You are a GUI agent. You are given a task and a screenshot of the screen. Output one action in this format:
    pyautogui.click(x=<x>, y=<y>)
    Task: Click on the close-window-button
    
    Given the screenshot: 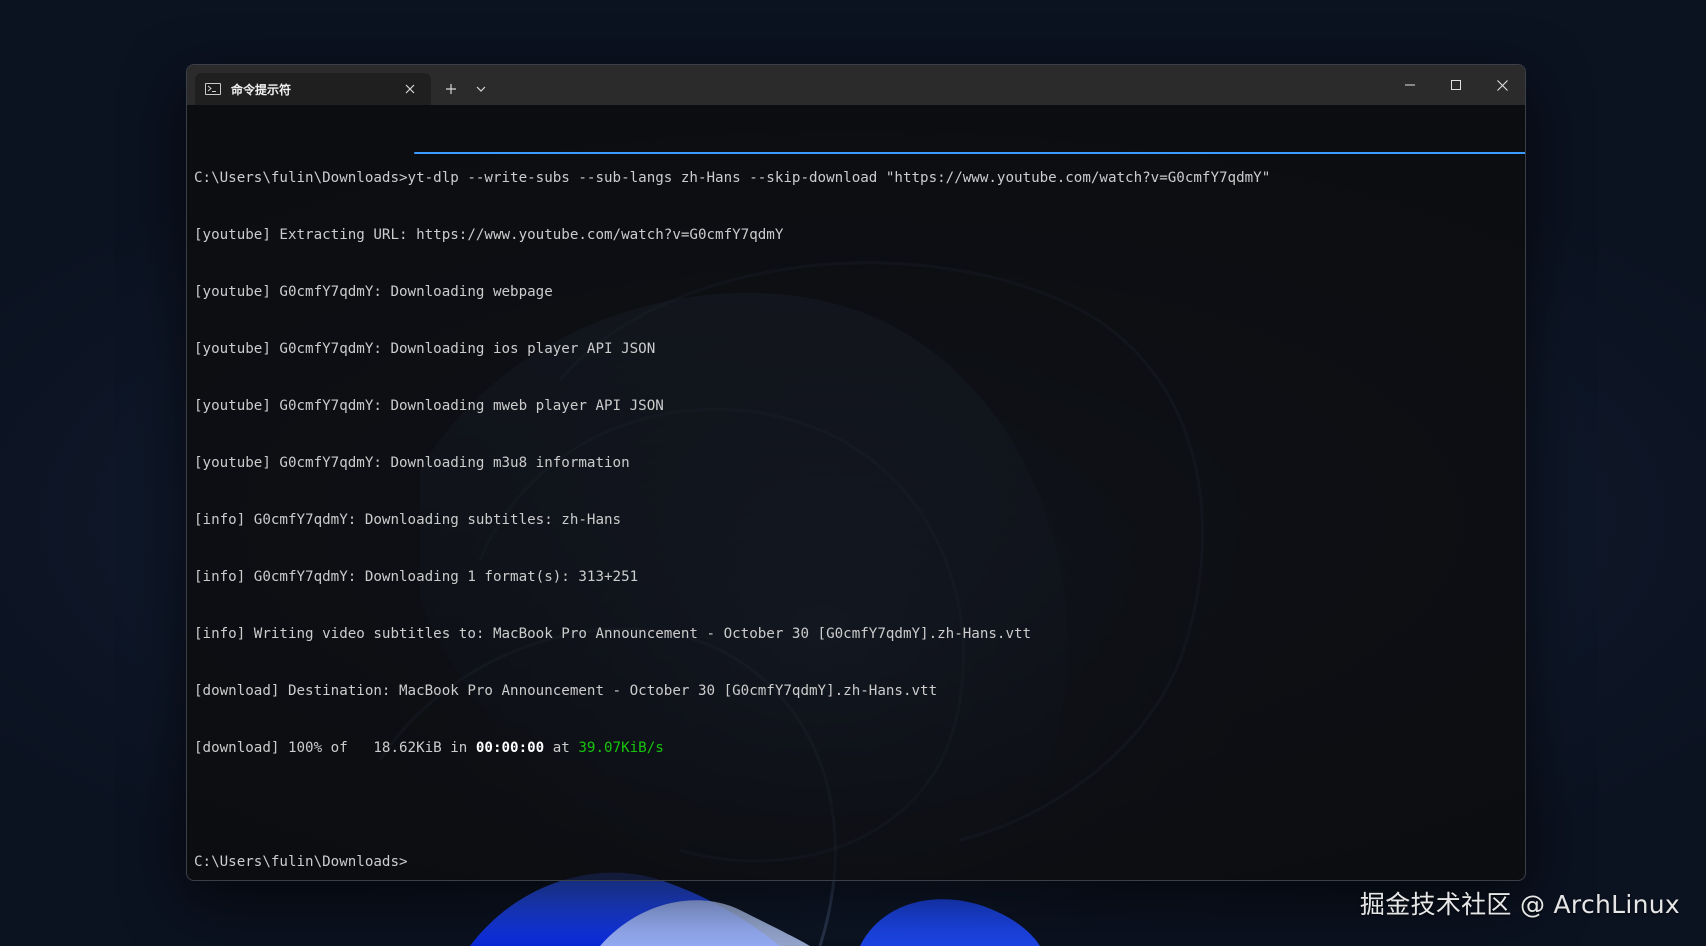 What is the action you would take?
    pyautogui.click(x=1502, y=85)
    